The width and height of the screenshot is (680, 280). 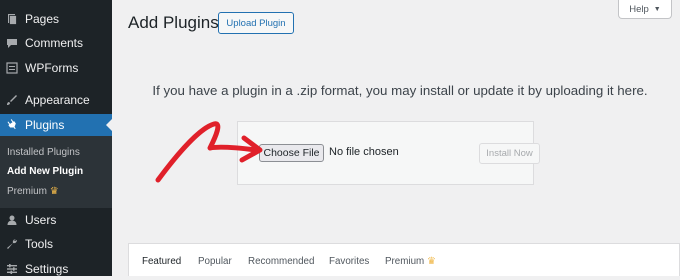 I want to click on sidebar-item-label: Comments, so click(x=54, y=43).